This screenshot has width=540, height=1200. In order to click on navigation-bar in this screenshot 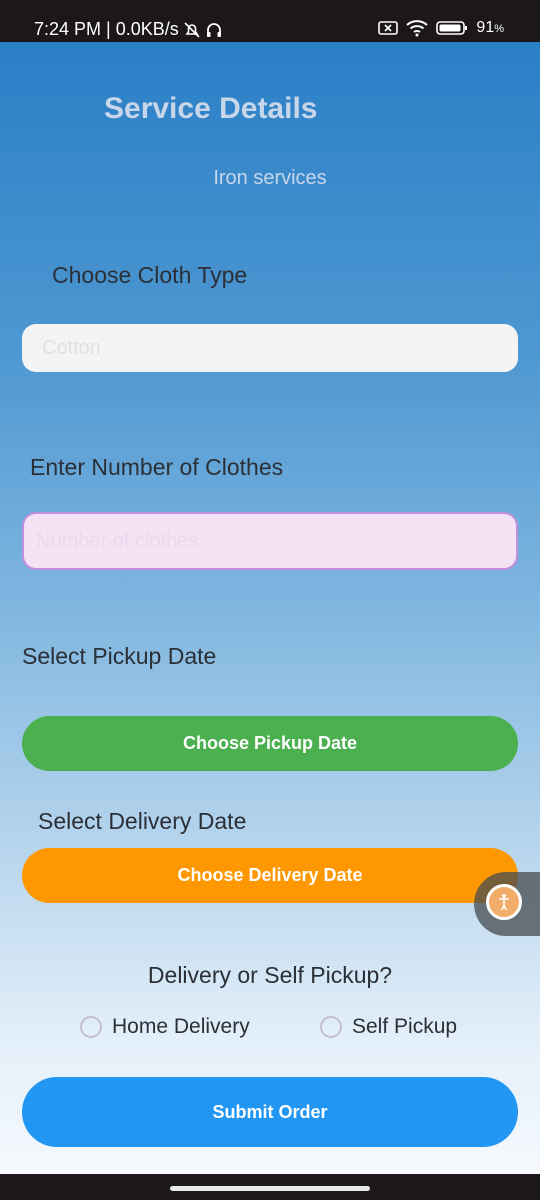, I will do `click(270, 1187)`.